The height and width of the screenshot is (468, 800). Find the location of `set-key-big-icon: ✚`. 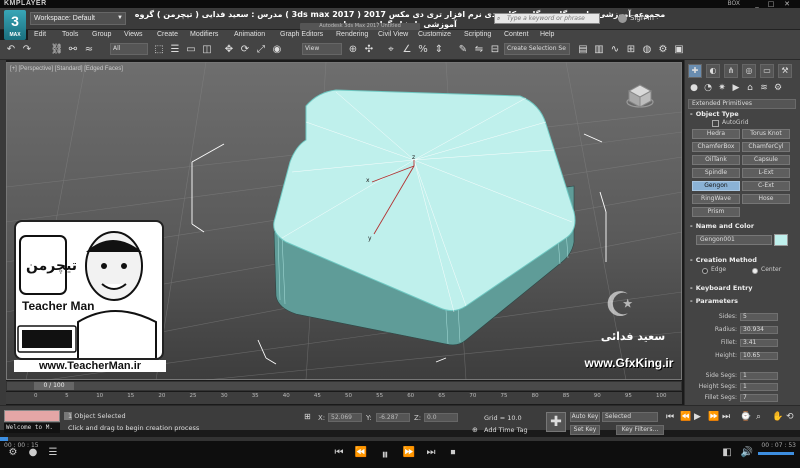

set-key-big-icon: ✚ is located at coordinates (556, 422).